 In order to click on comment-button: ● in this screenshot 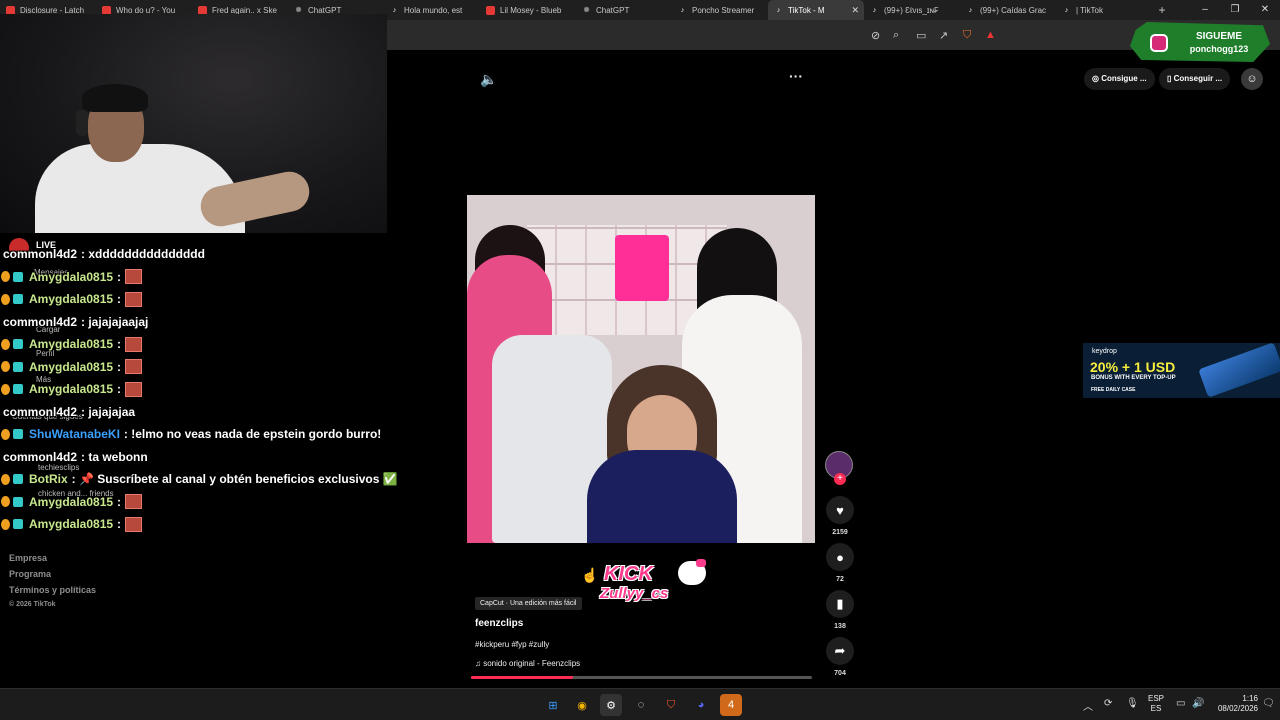, I will do `click(840, 557)`.